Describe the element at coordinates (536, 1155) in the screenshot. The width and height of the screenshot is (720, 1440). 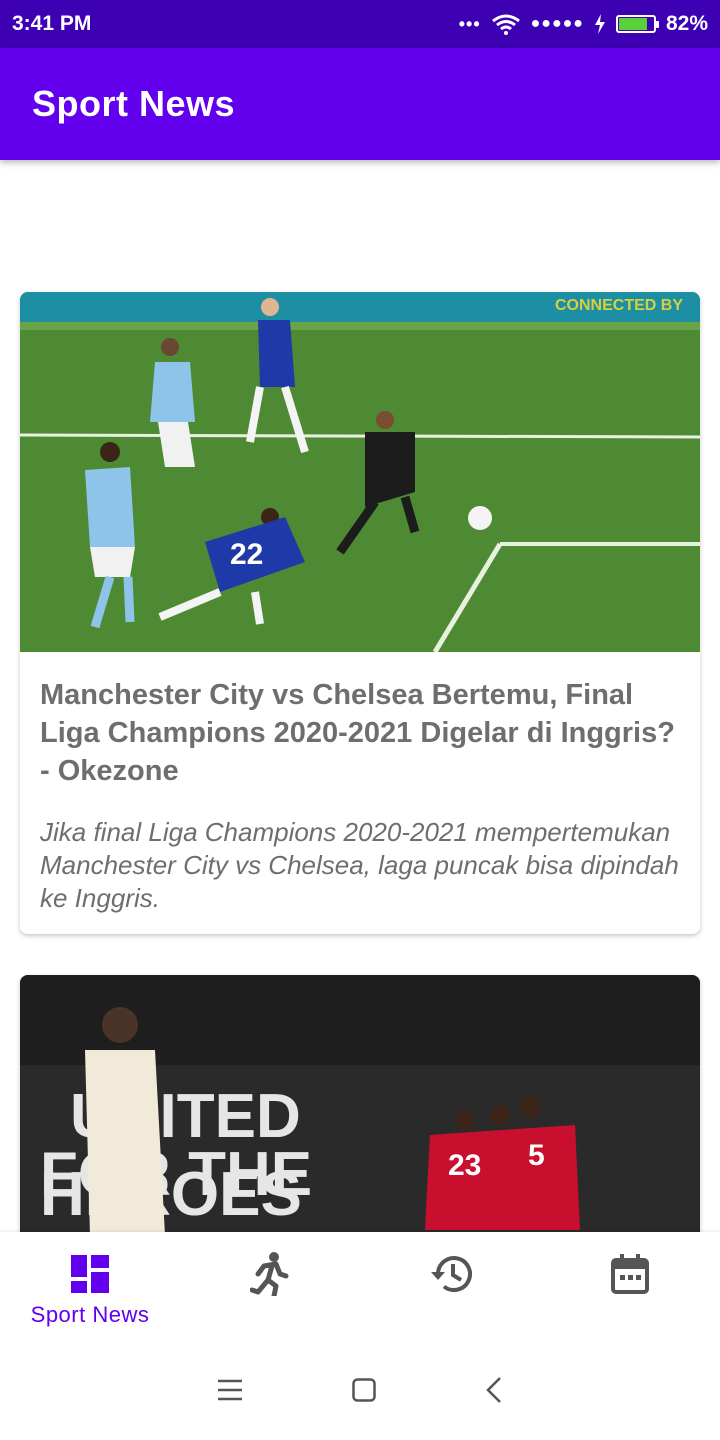
I see `svg-text: 5` at that location.